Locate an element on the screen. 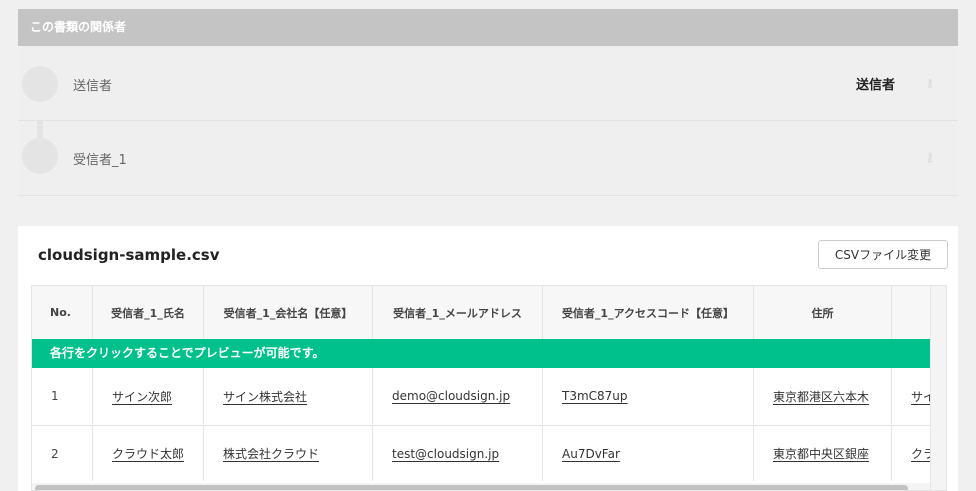  change-csv-button: CSVファイル変更 is located at coordinates (883, 254).